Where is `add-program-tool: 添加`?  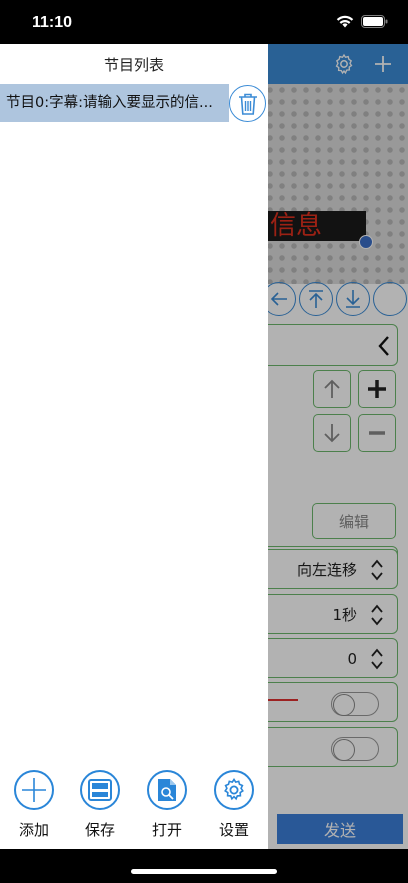 add-program-tool: 添加 is located at coordinates (34, 805).